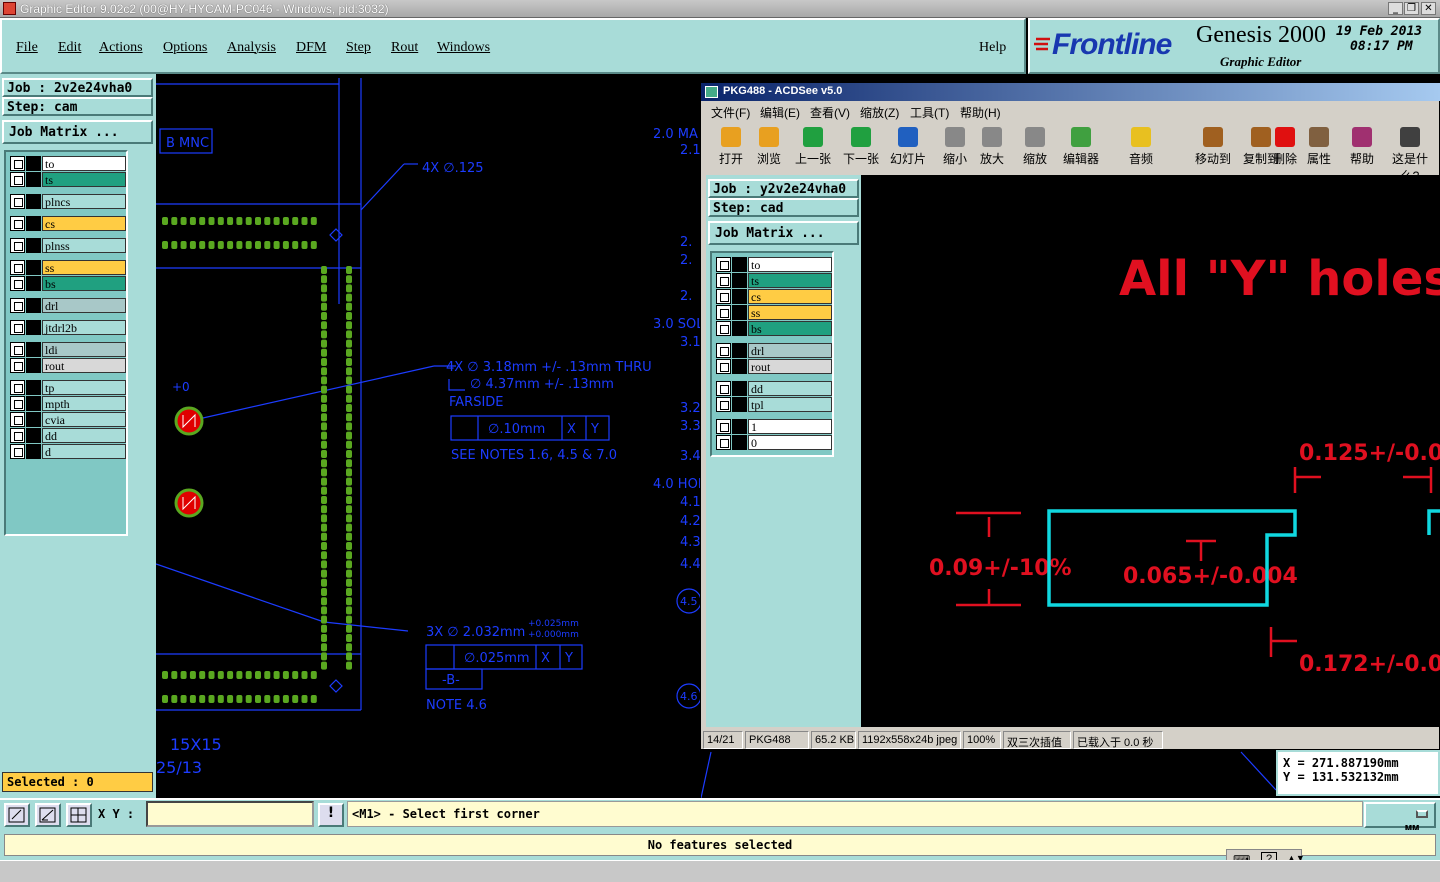 This screenshot has width=1440, height=882. I want to click on main-layer-row: mpth, so click(68, 403).